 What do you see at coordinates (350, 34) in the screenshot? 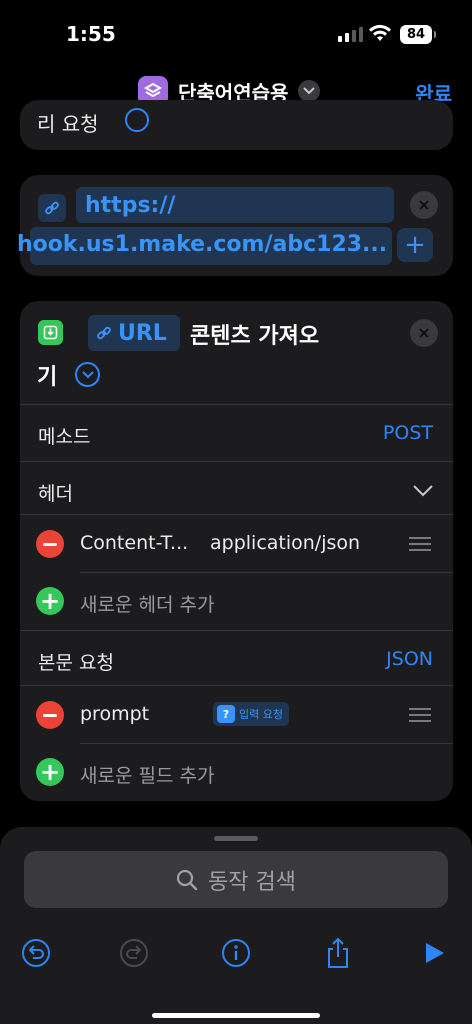
I see `cellular-signal-icon` at bounding box center [350, 34].